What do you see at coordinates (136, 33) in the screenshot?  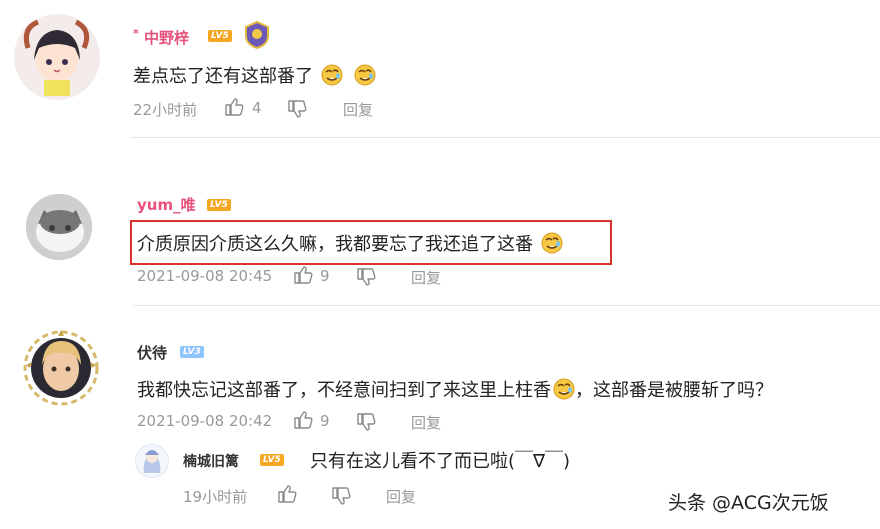 I see `username-prefix: *` at bounding box center [136, 33].